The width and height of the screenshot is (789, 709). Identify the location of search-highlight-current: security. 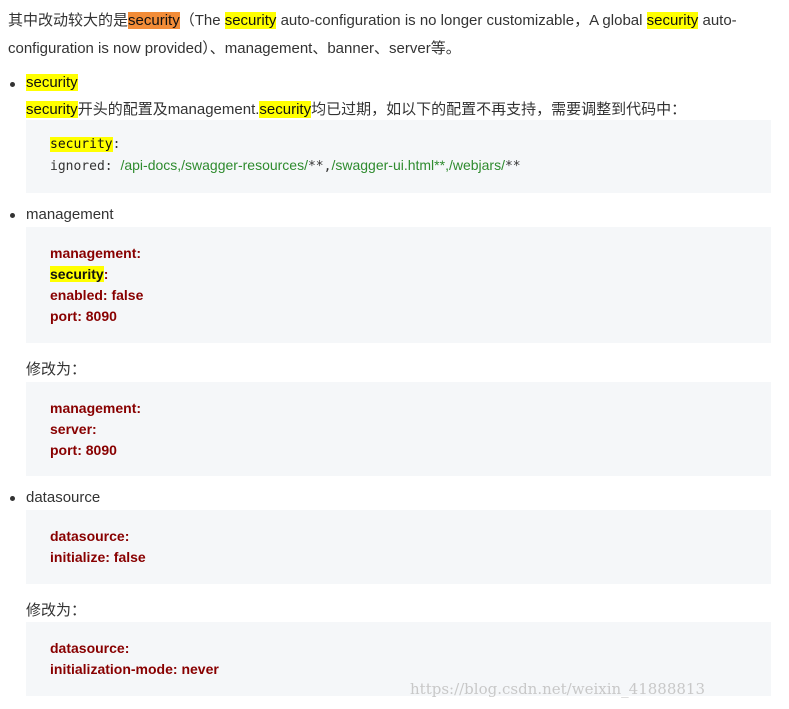
(154, 20).